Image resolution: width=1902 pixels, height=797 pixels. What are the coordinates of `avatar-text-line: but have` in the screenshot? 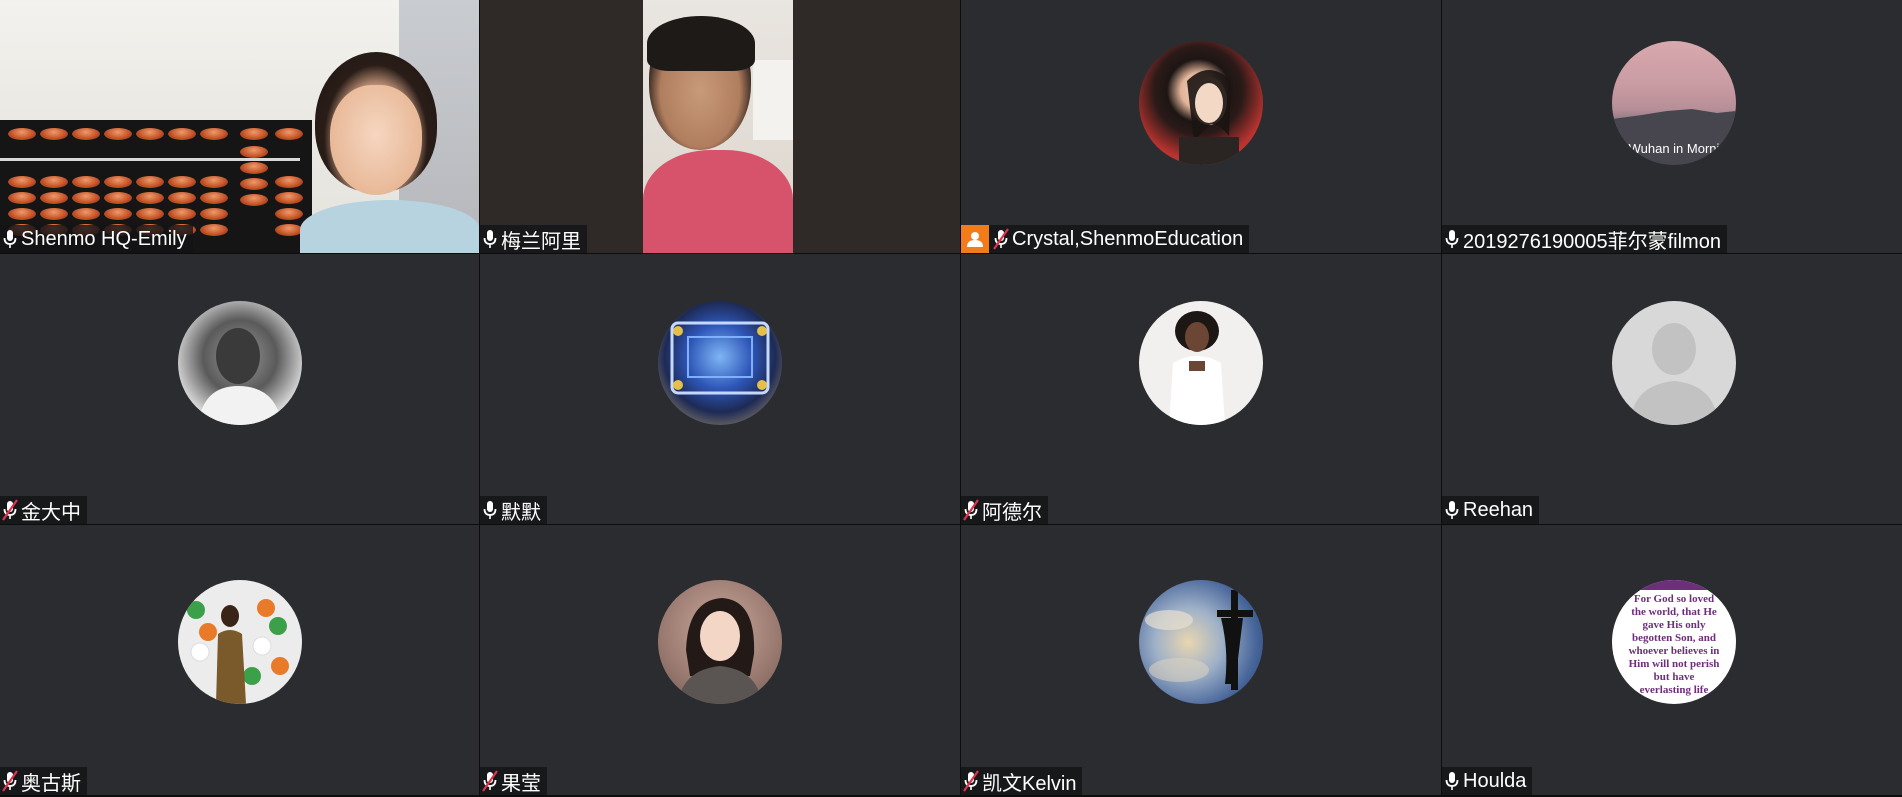 It's located at (1673, 677).